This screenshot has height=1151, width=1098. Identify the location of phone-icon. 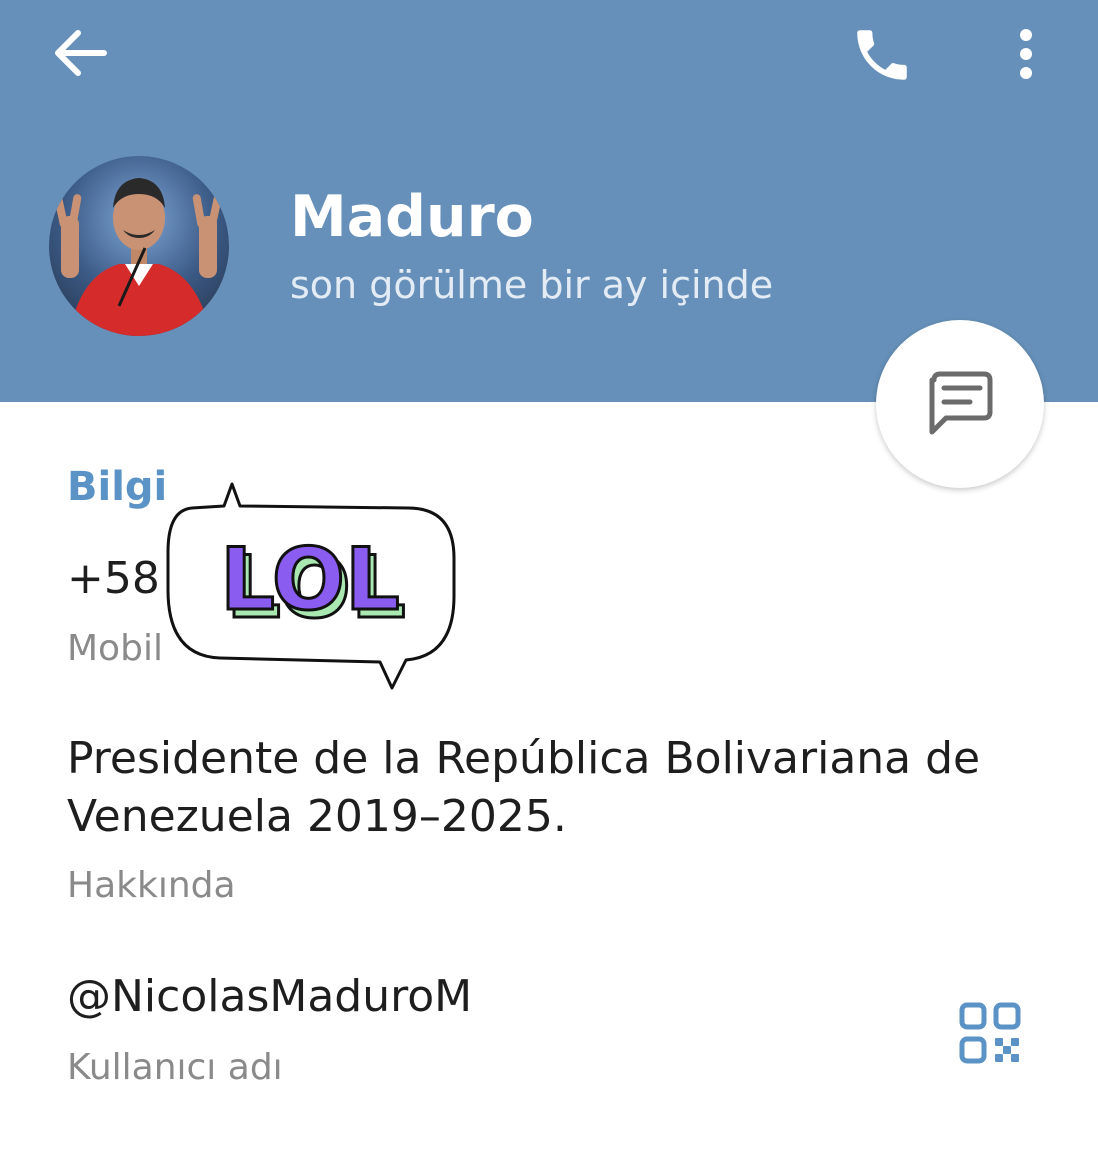
(882, 55).